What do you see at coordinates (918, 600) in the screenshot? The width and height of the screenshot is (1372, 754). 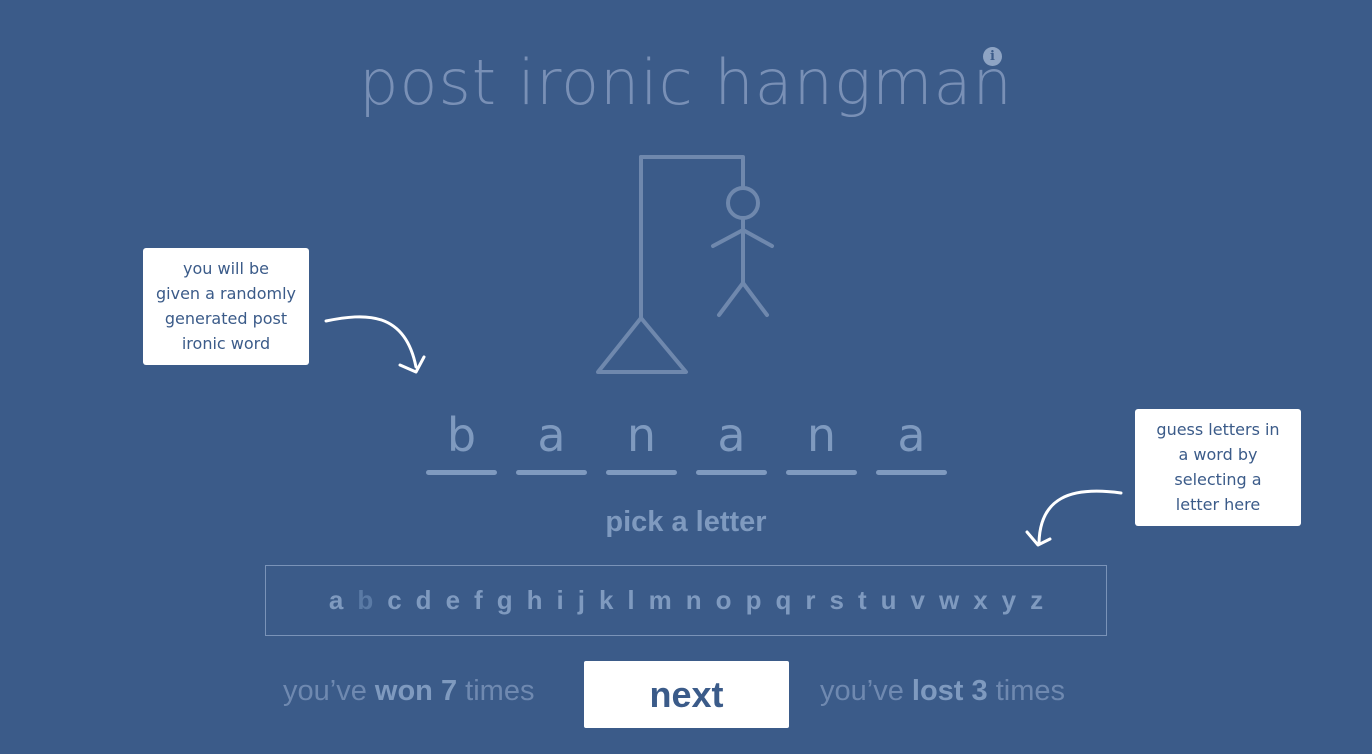 I see `letter-v: v` at bounding box center [918, 600].